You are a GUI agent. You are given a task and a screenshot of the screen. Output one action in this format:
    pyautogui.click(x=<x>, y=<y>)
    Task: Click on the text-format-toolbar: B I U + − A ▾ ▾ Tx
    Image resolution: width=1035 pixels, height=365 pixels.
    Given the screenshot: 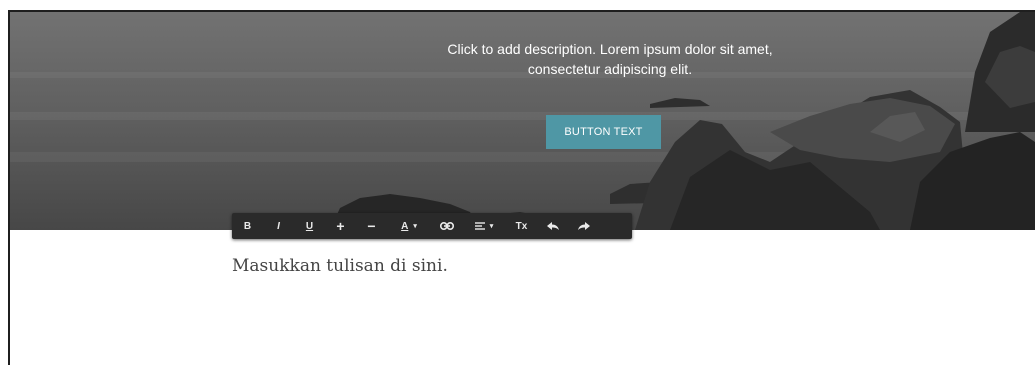 What is the action you would take?
    pyautogui.click(x=432, y=226)
    